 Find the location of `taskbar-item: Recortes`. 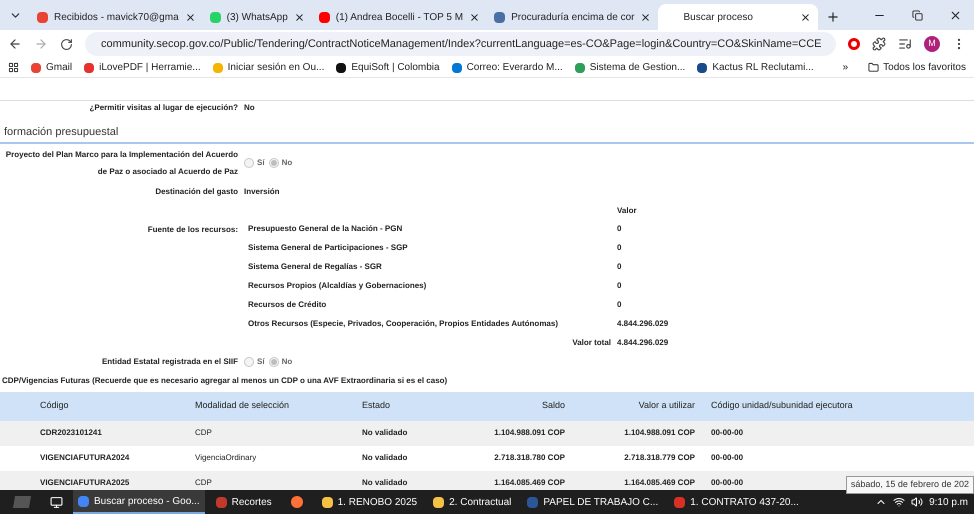

taskbar-item: Recortes is located at coordinates (243, 502).